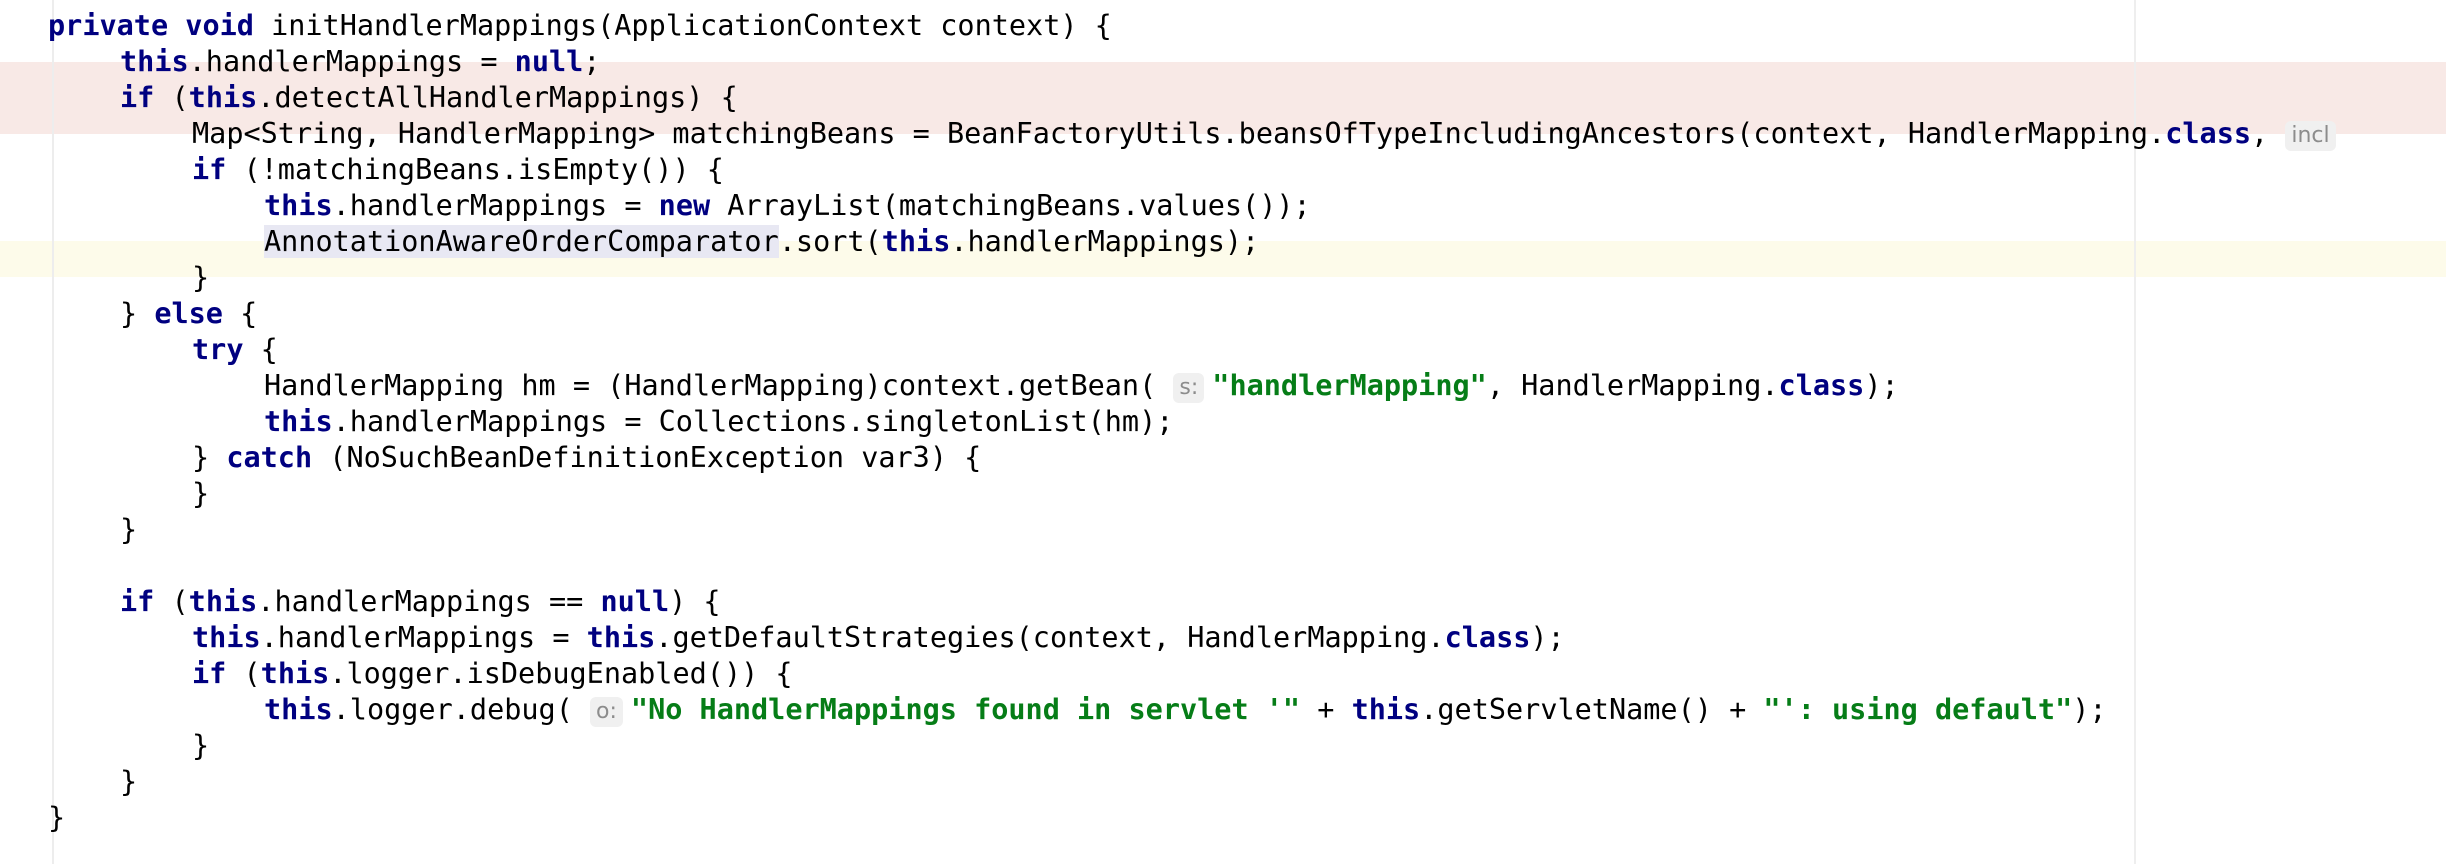 This screenshot has width=2446, height=864. Describe the element at coordinates (1189, 388) in the screenshot. I see `parameter-hint: s:` at that location.